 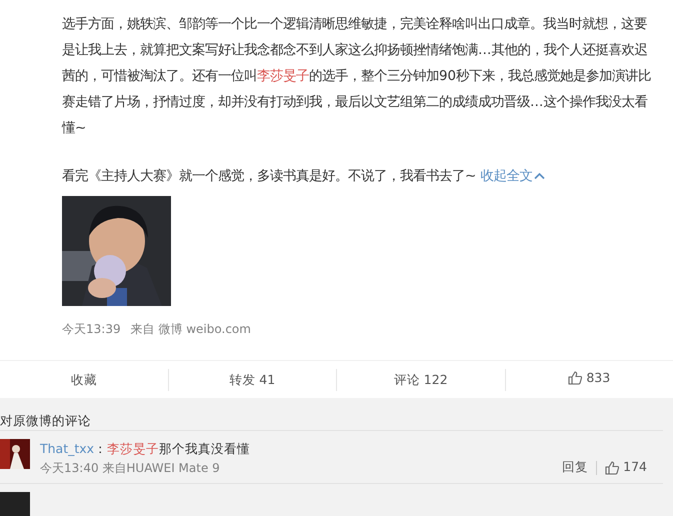 What do you see at coordinates (540, 176) in the screenshot?
I see `caret-up-icon` at bounding box center [540, 176].